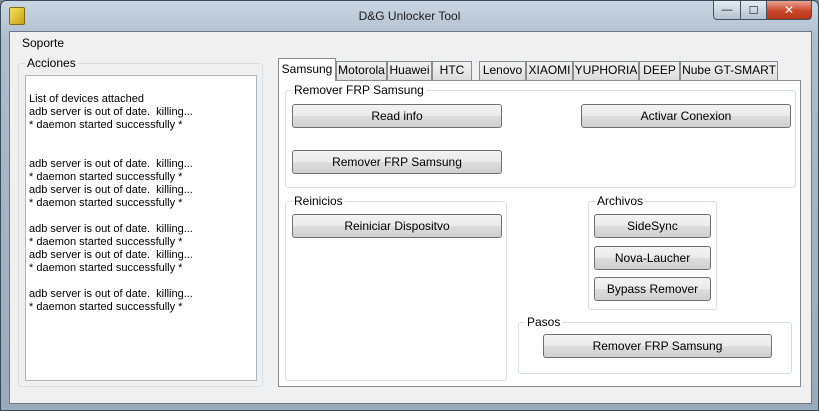  Describe the element at coordinates (606, 70) in the screenshot. I see `tab-yuphoria: YUPHORIA` at that location.